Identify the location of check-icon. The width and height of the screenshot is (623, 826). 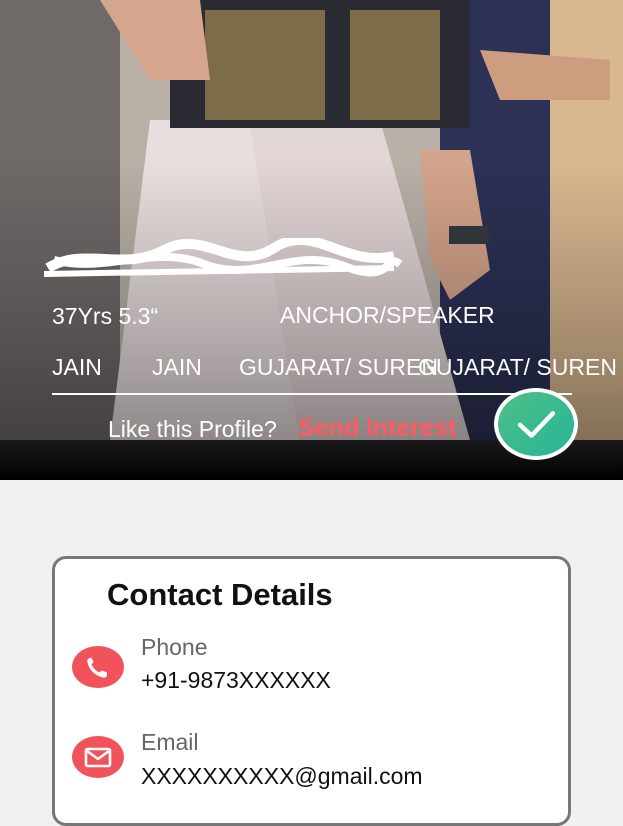
(536, 424).